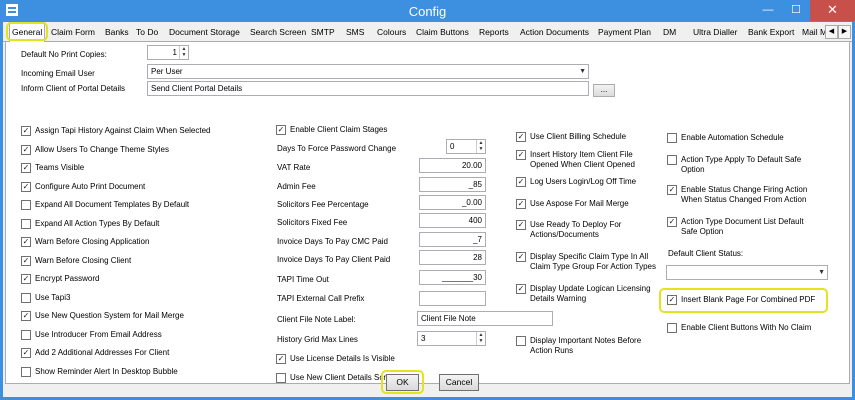 The height and width of the screenshot is (400, 855). Describe the element at coordinates (391, 33) in the screenshot. I see `tab-colours: Colours` at that location.